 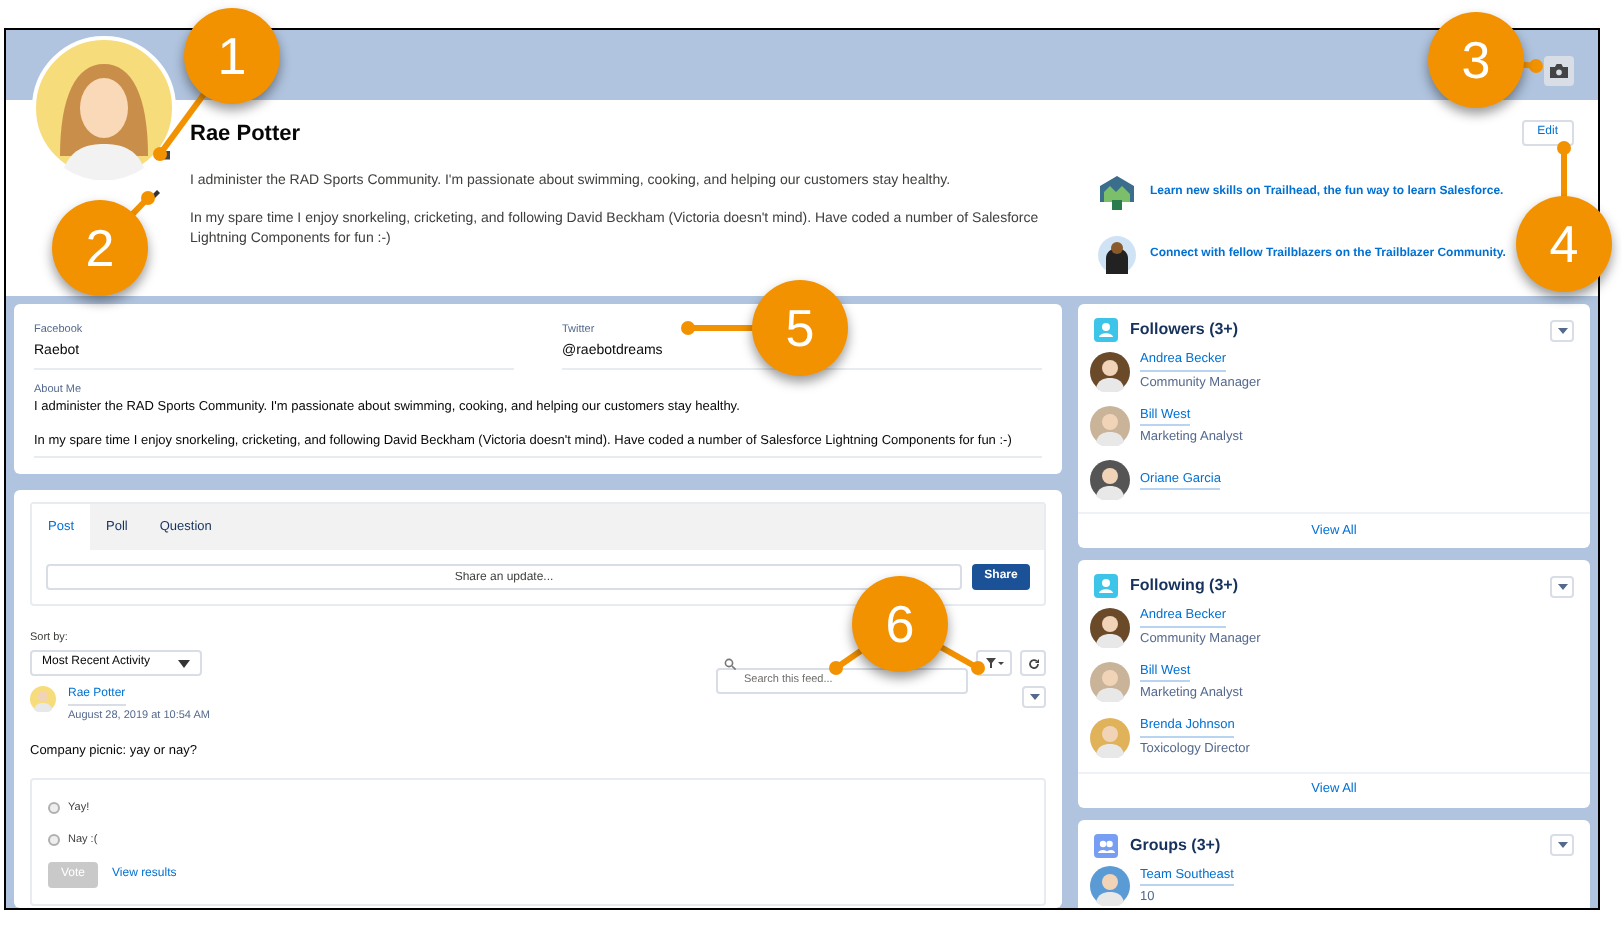 I want to click on card-title: Followers (3+), so click(x=1184, y=330).